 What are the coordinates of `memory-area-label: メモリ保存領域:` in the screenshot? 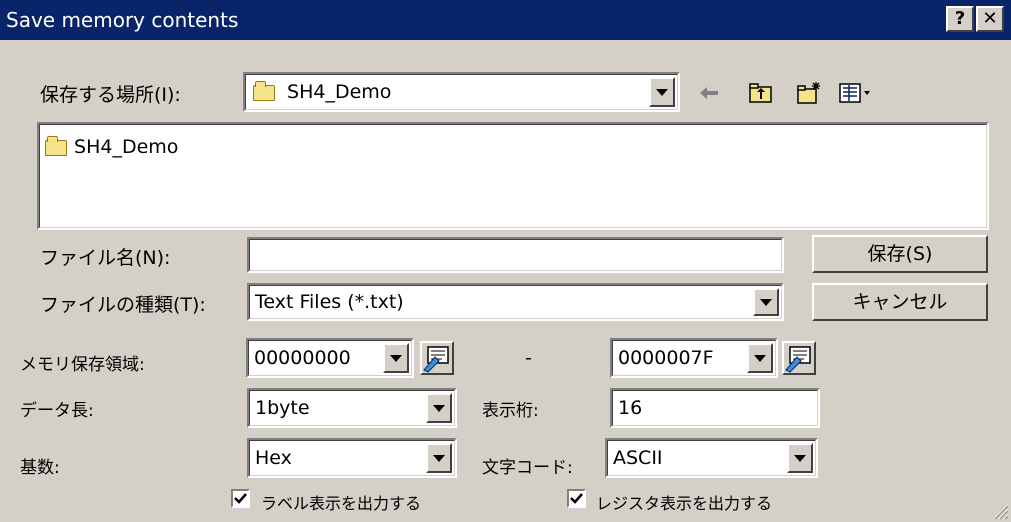 It's located at (82, 365).